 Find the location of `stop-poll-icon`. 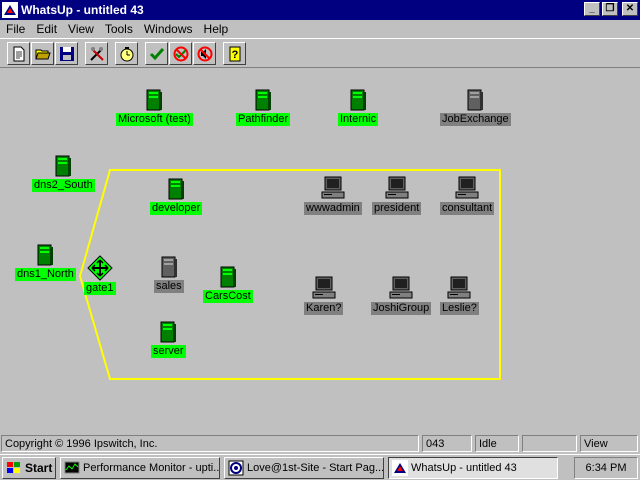

stop-poll-icon is located at coordinates (180, 53).